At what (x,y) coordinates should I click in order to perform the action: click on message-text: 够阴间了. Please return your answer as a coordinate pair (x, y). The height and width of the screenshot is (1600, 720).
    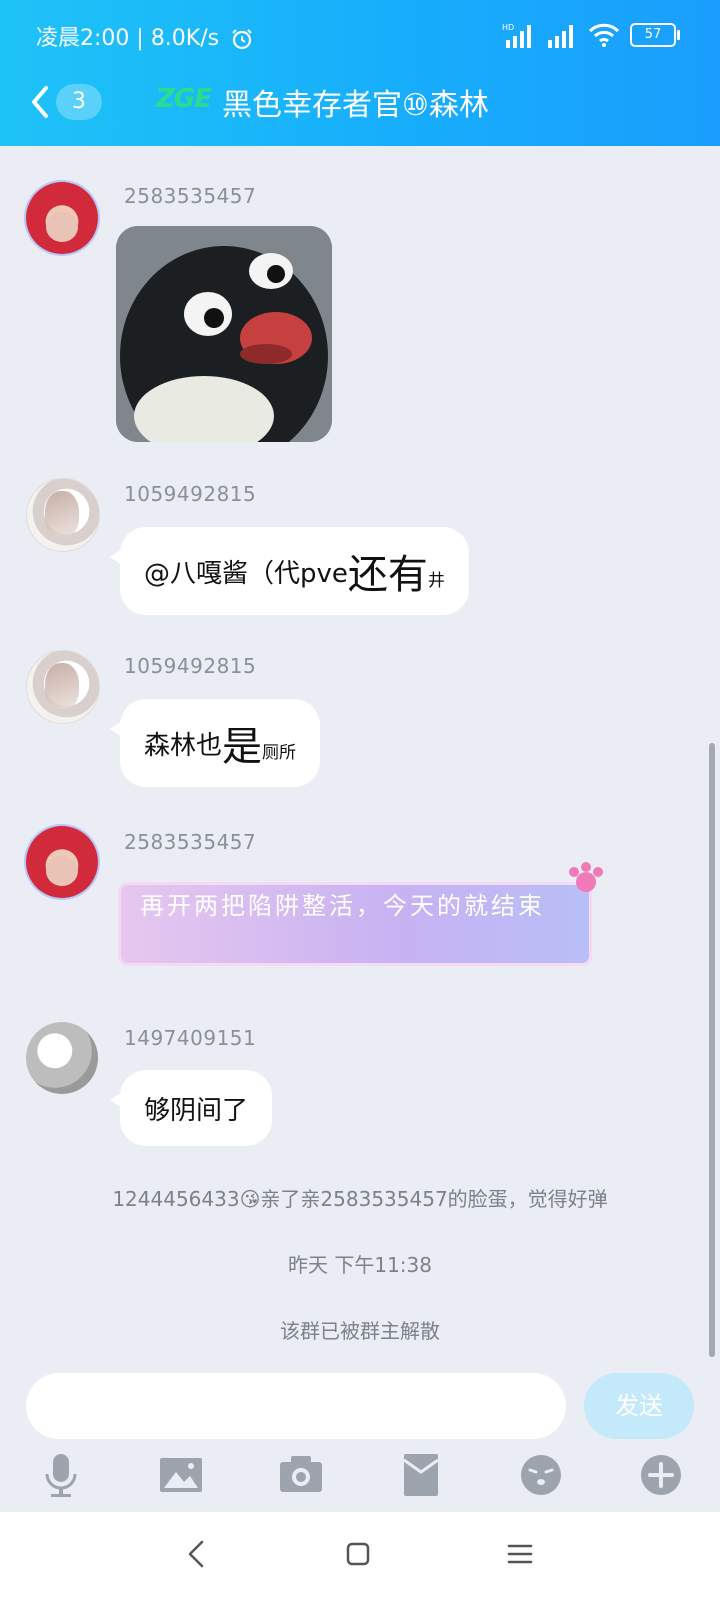
    Looking at the image, I should click on (196, 1110).